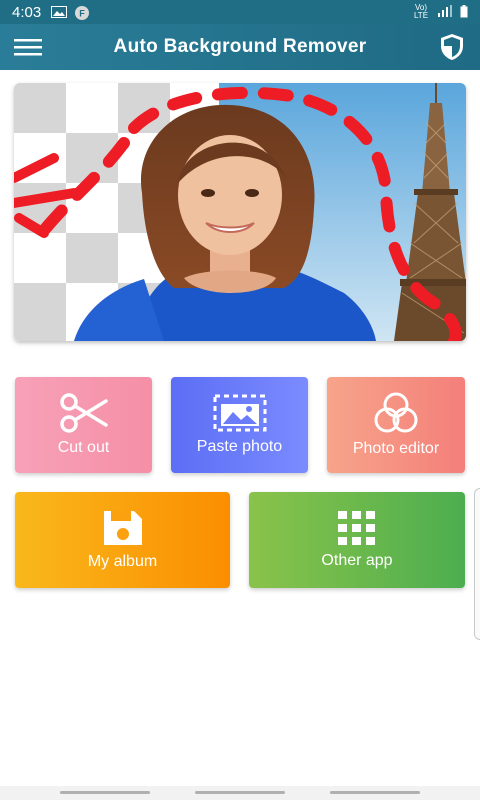 This screenshot has width=480, height=800. Describe the element at coordinates (464, 12) in the screenshot. I see `battery-icon` at that location.